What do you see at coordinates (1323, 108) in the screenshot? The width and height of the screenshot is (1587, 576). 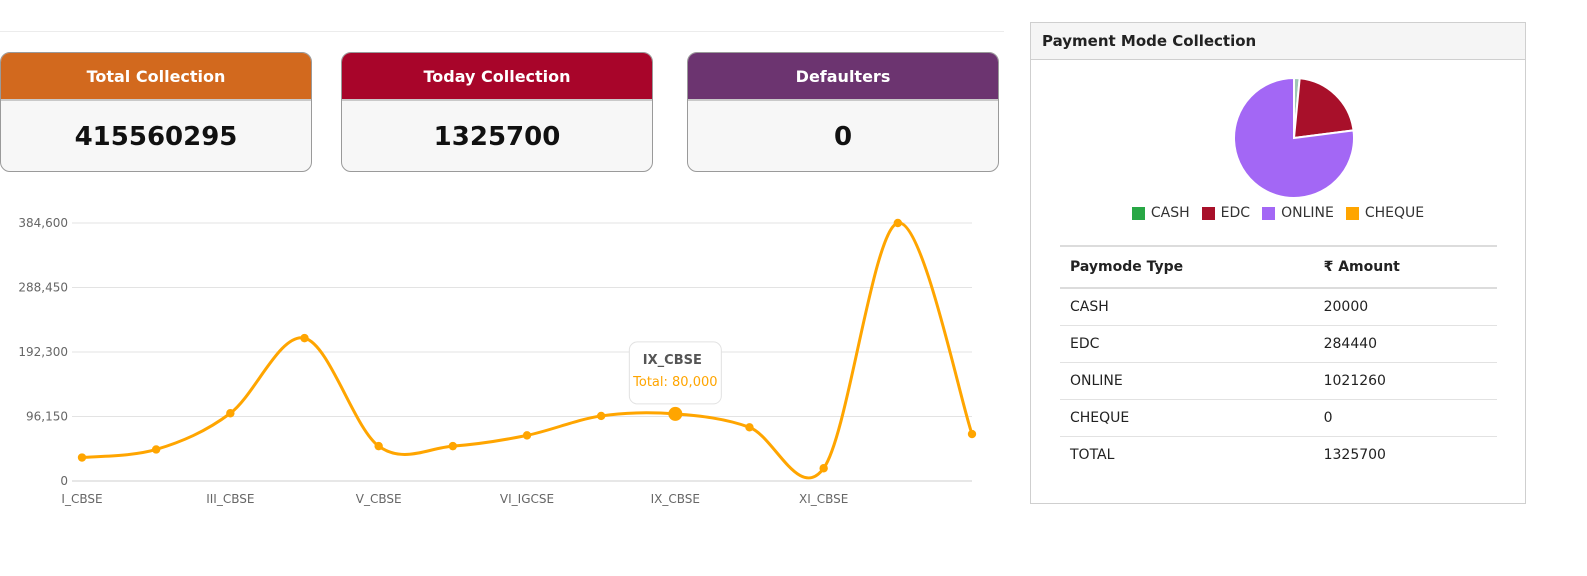 I see `pie-slice-edc` at bounding box center [1323, 108].